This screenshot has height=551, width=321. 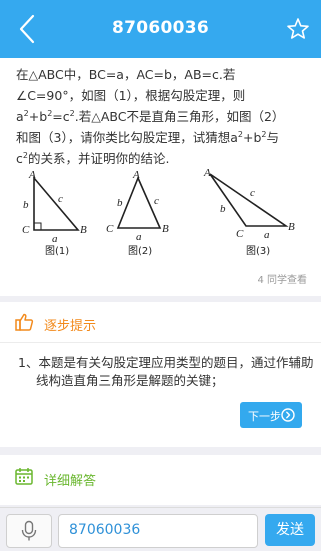 What do you see at coordinates (137, 213) in the screenshot?
I see `figure-2: A C B b c a 图(2)` at bounding box center [137, 213].